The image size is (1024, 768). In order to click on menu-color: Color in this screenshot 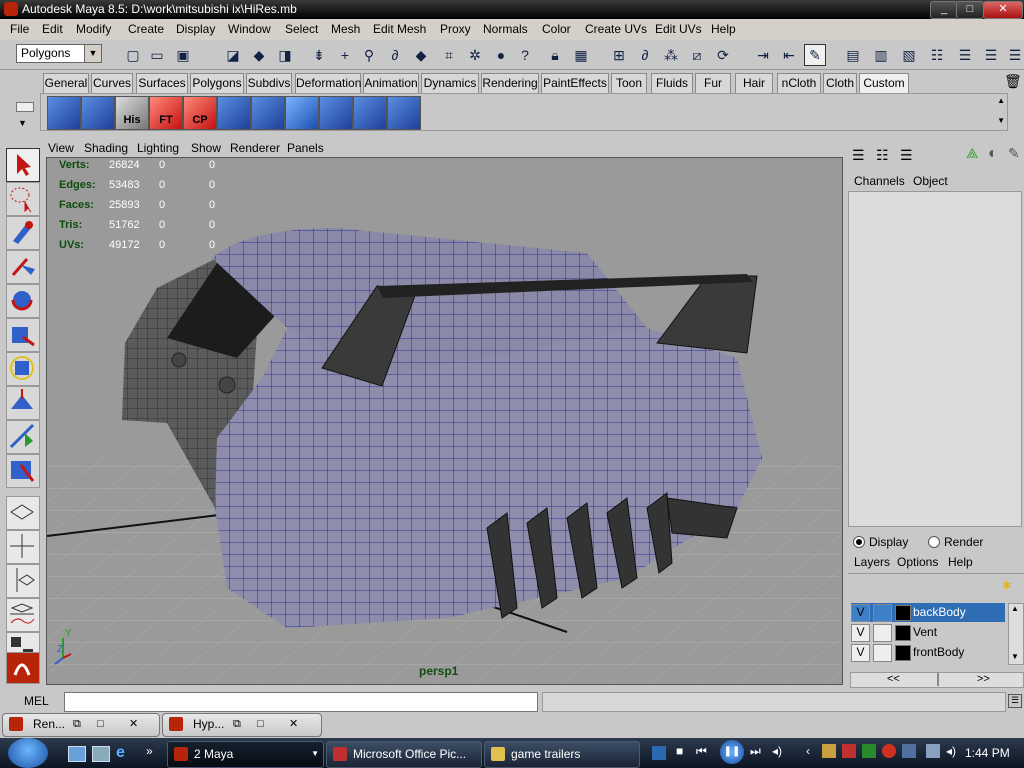, I will do `click(556, 29)`.